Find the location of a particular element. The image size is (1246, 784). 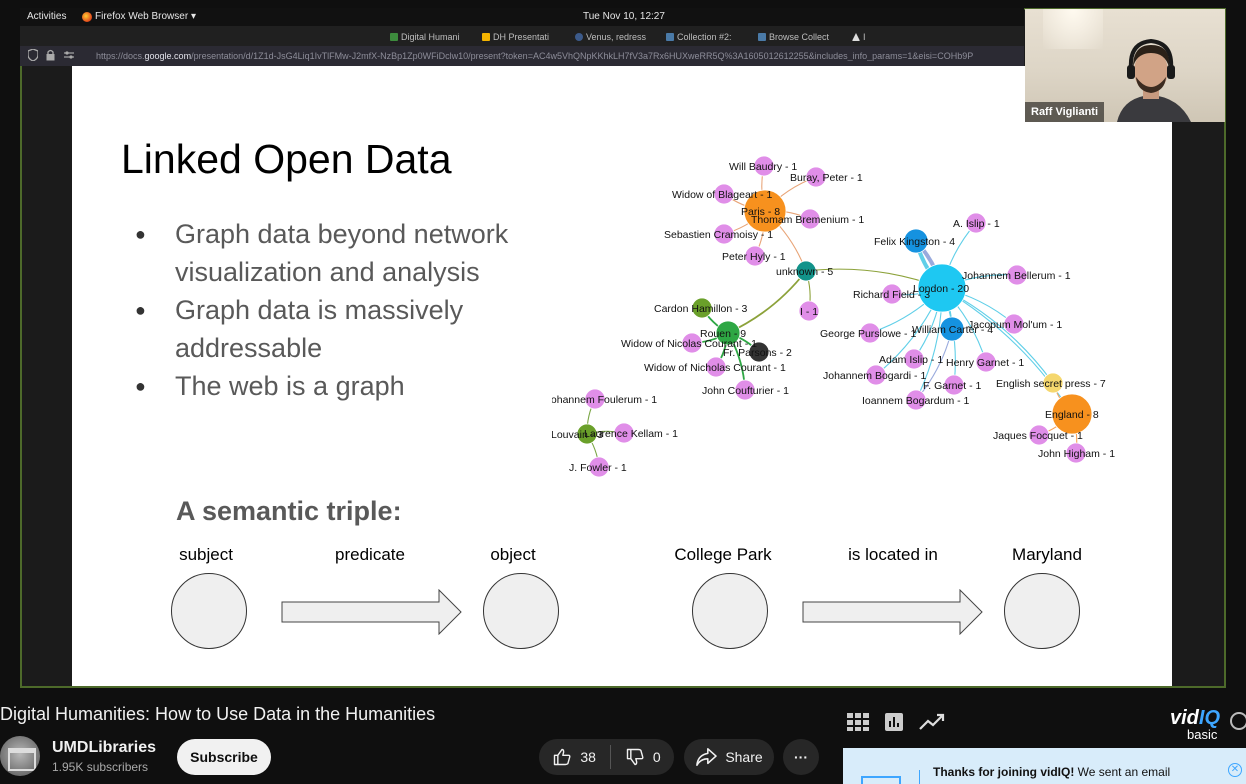

browser-tab: Collection #2: is located at coordinates (705, 37).